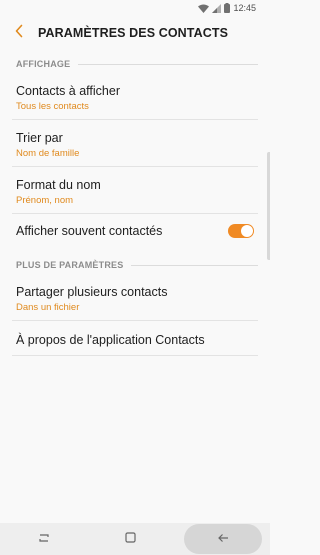 The height and width of the screenshot is (555, 320). I want to click on signal-icon, so click(217, 8).